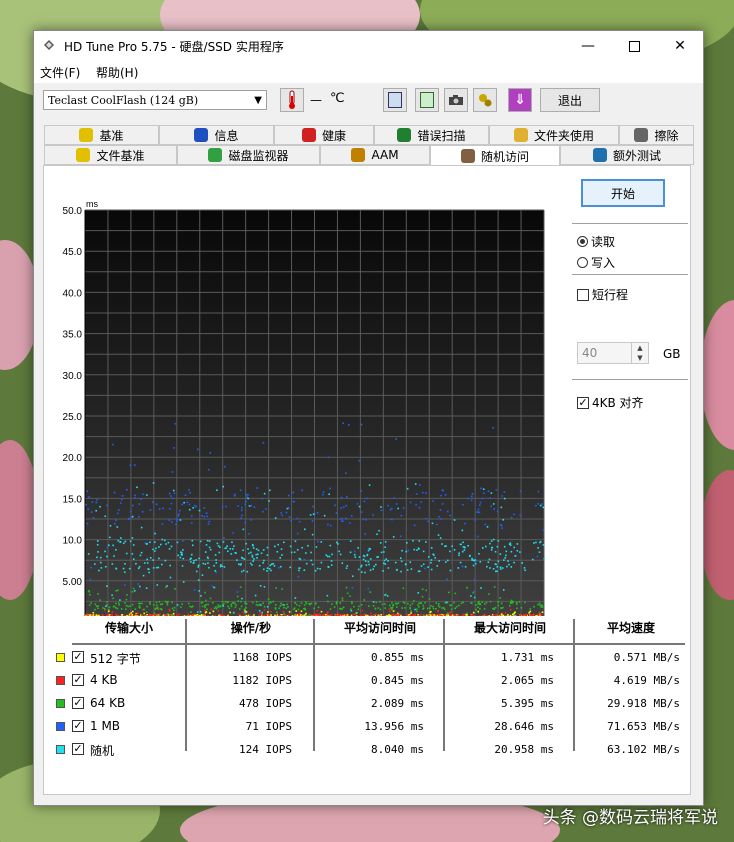  Describe the element at coordinates (101, 135) in the screenshot. I see `tab-bulb: 基准` at that location.